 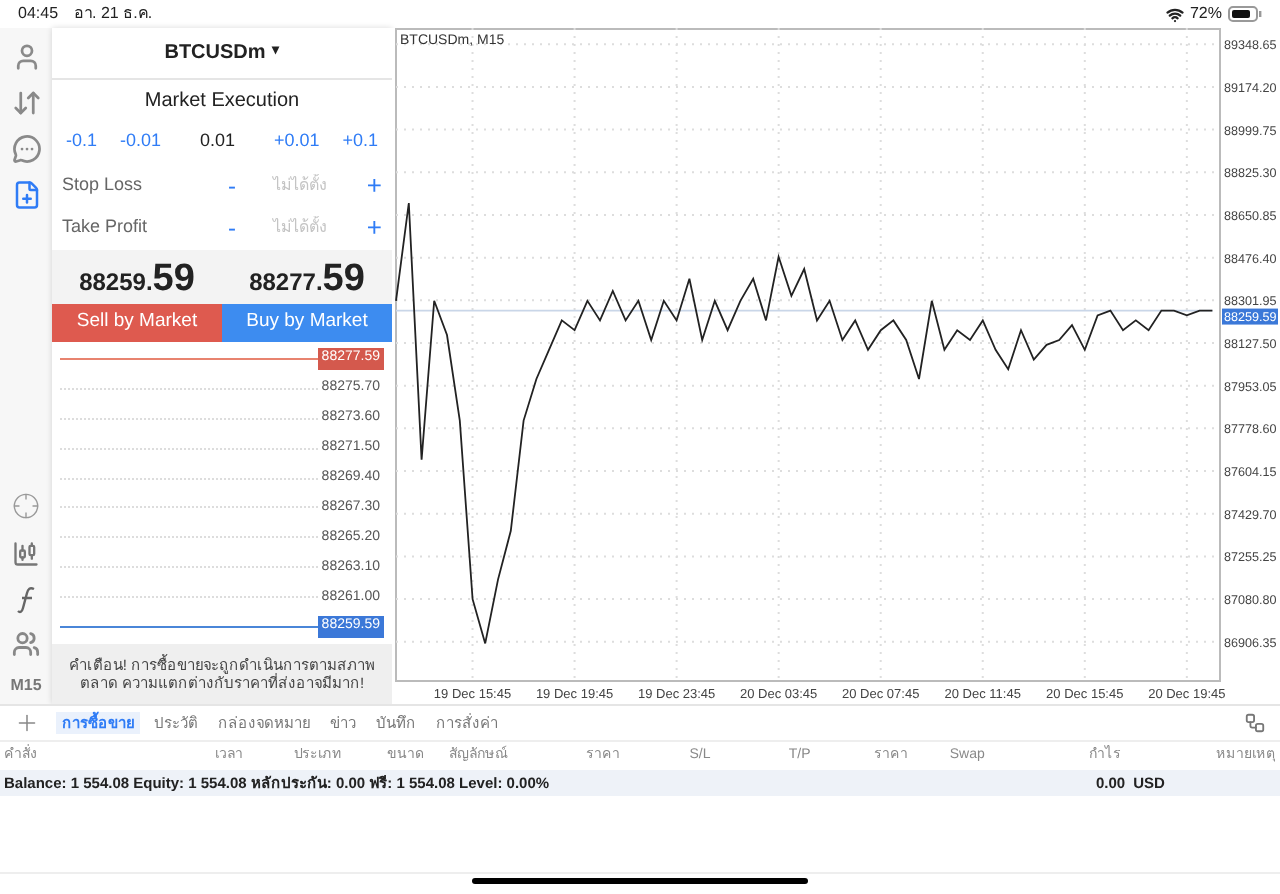 I want to click on volume-step-button: +0.01, so click(x=296, y=142).